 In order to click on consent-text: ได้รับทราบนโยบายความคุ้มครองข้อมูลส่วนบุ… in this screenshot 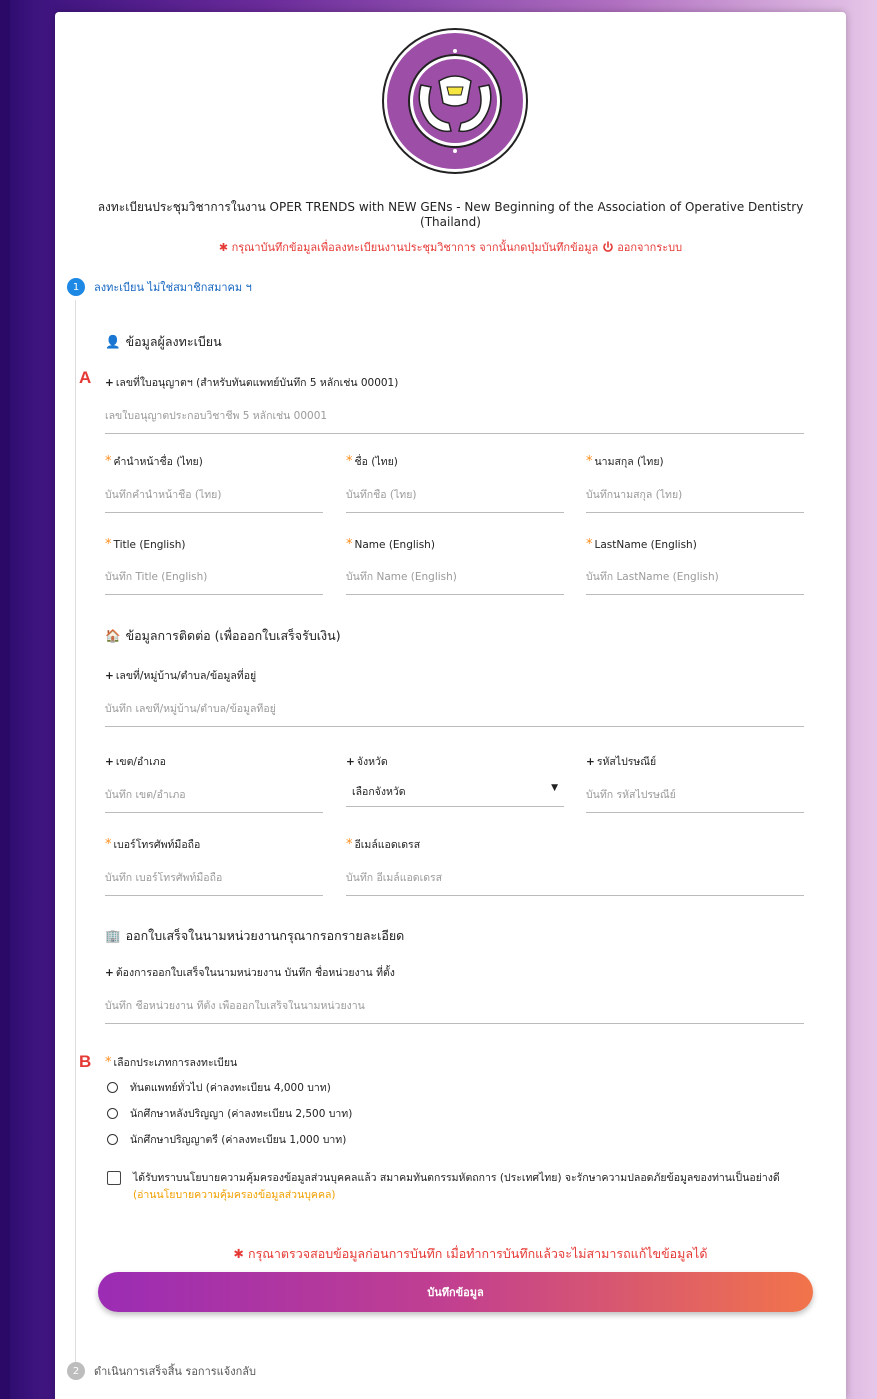, I will do `click(456, 1178)`.